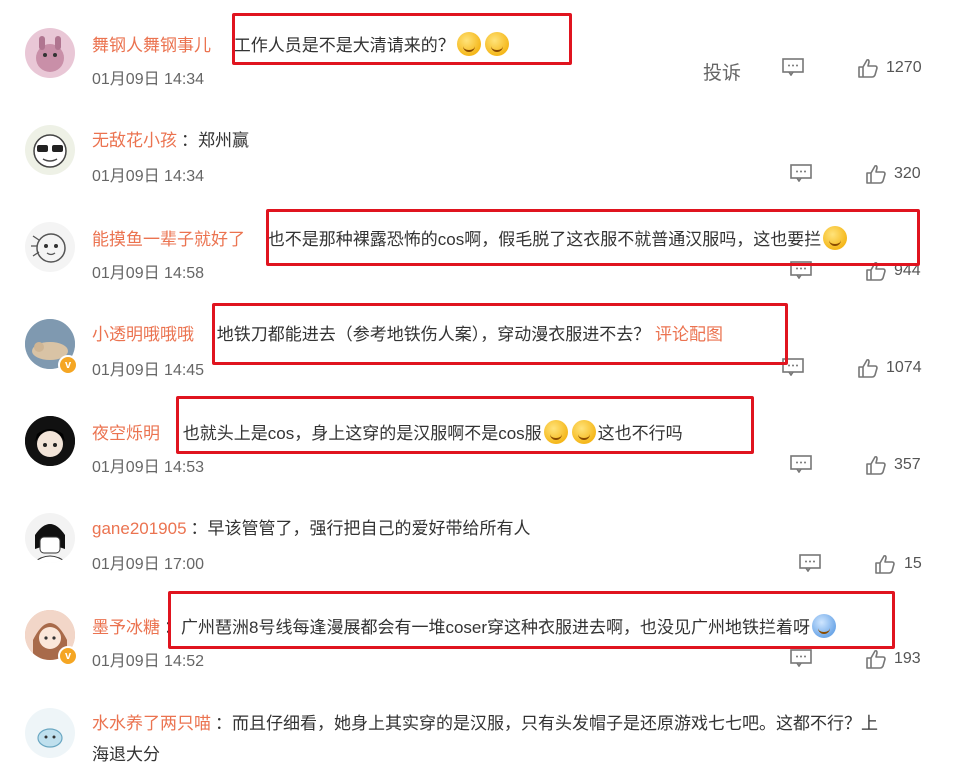 The height and width of the screenshot is (773, 960). I want to click on comment-time: 01月09日 14:53, so click(148, 467).